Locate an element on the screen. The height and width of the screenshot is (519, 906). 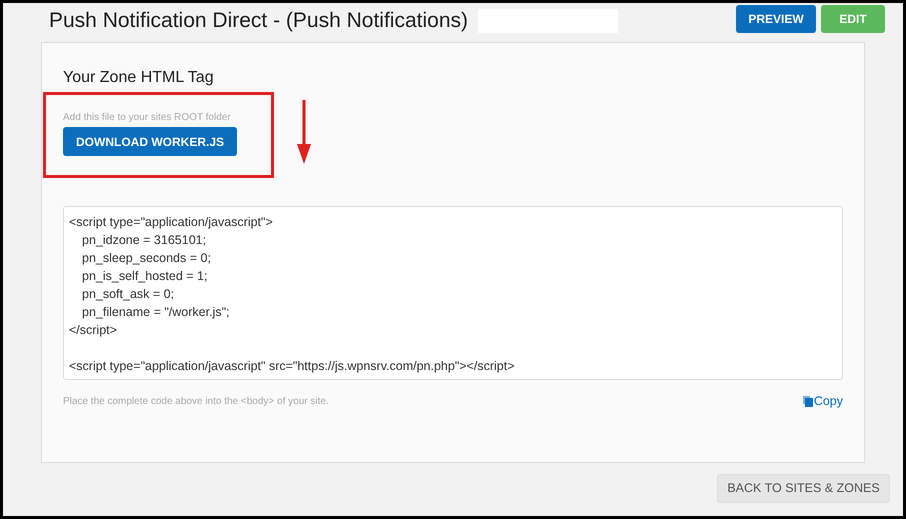
code-line: <script type="application/javascript"> is located at coordinates (171, 222).